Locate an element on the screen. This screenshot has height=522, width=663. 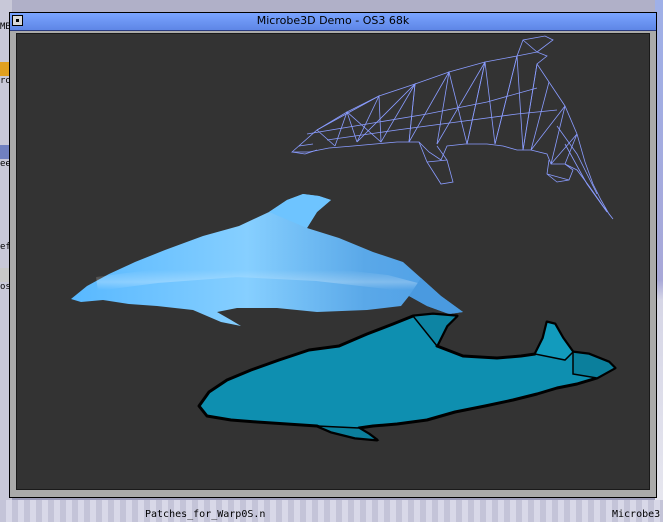
desktop-right-strip is located at coordinates (659, 261).